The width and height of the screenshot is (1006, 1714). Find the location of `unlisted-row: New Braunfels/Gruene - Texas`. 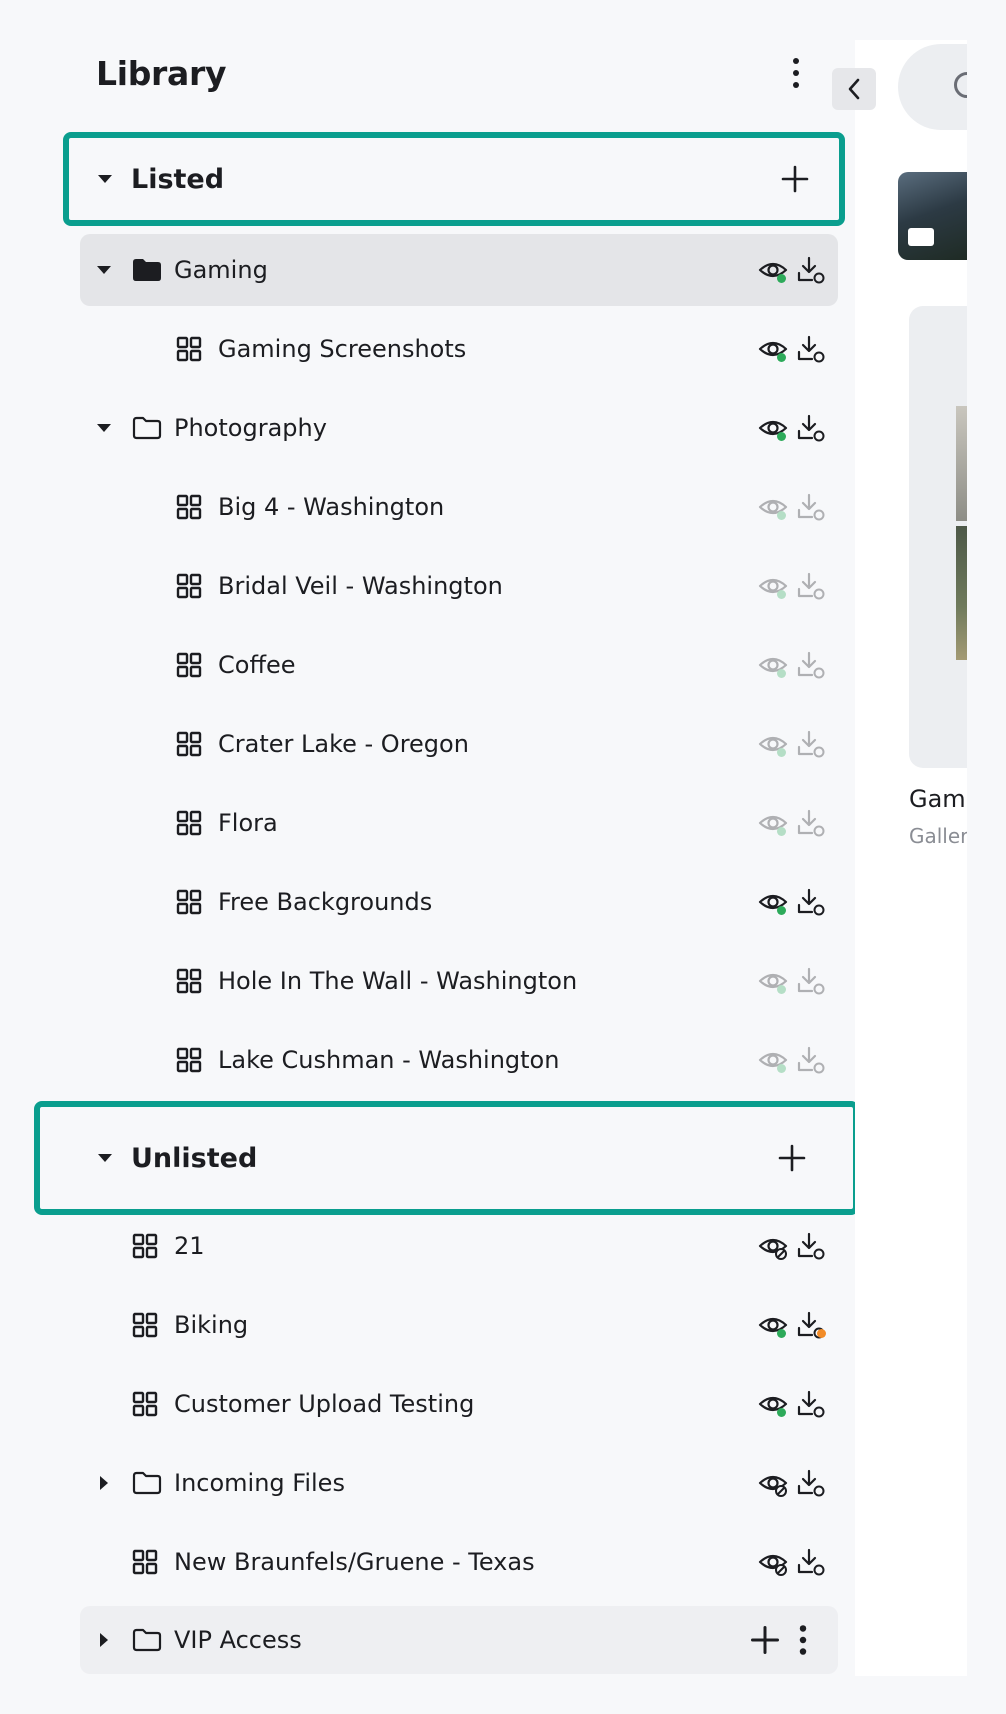

unlisted-row: New Braunfels/Gruene - Texas is located at coordinates (459, 1562).